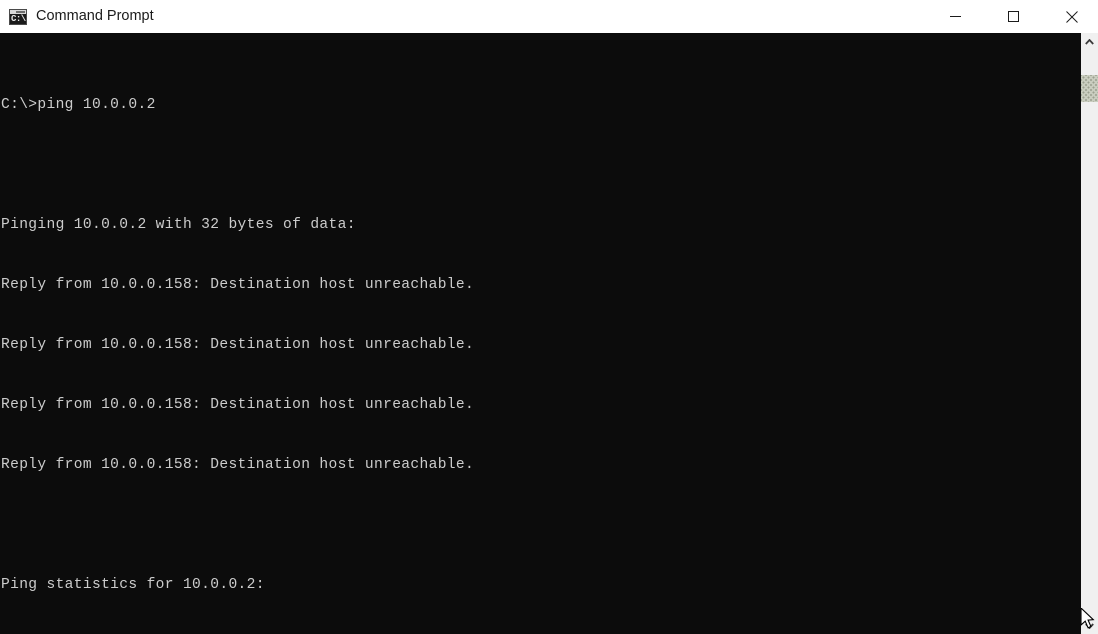 This screenshot has width=1098, height=634. What do you see at coordinates (466, 16) in the screenshot?
I see `title-bar-left: C:\ Command Prompt` at bounding box center [466, 16].